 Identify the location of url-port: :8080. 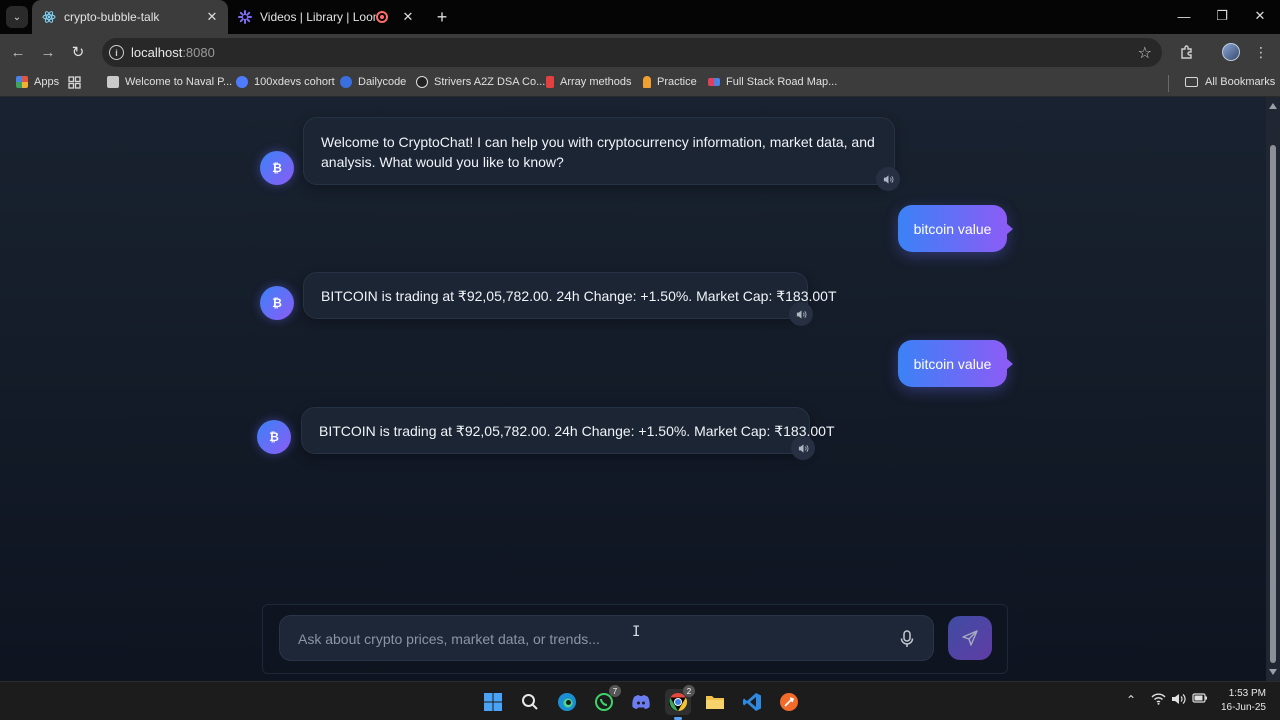
(198, 52).